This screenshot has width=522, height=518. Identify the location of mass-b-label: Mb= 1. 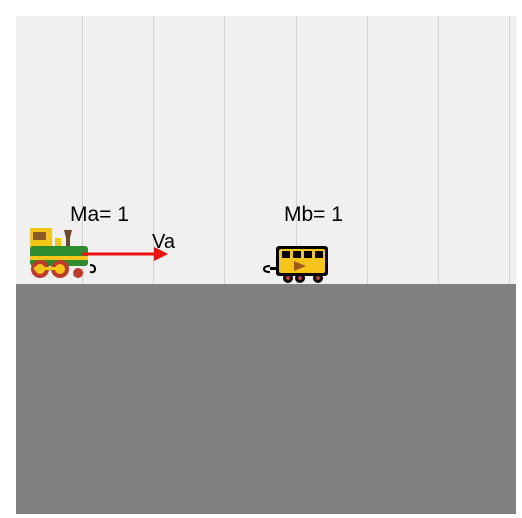
(313, 214).